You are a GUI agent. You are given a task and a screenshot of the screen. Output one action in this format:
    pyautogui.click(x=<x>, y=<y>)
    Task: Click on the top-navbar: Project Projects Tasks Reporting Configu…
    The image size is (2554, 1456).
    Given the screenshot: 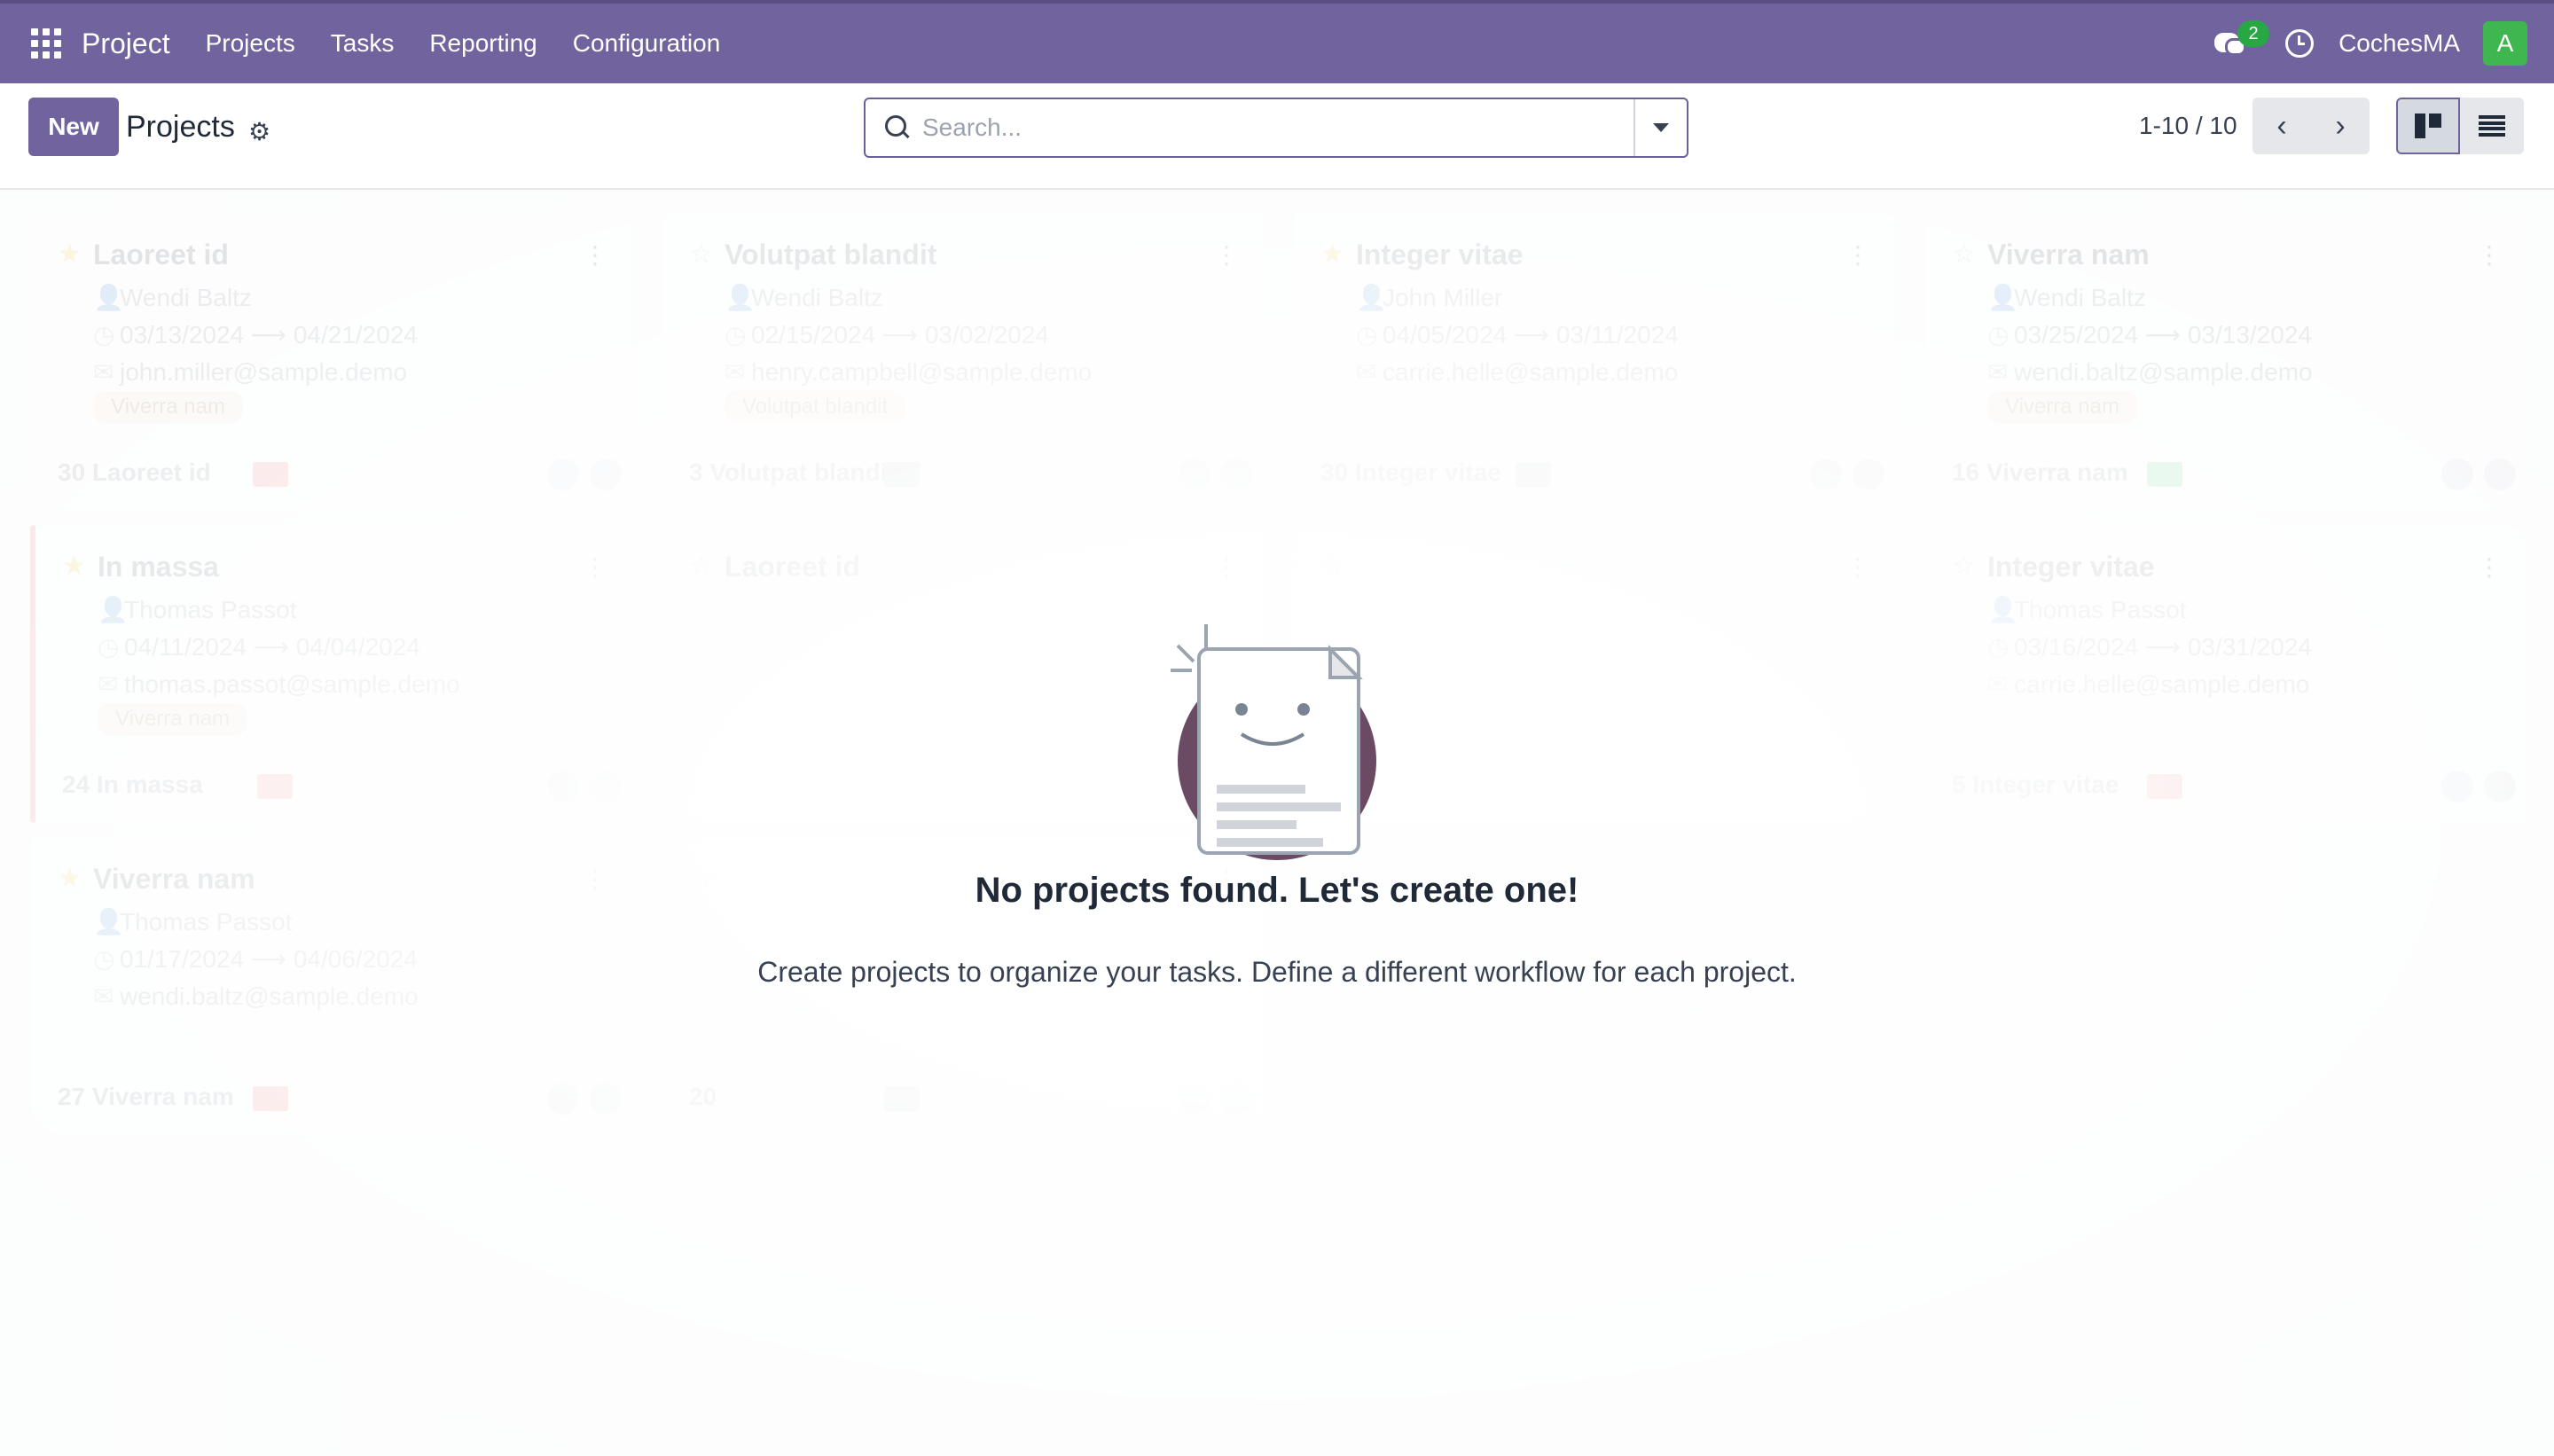 What is the action you would take?
    pyautogui.click(x=1277, y=41)
    